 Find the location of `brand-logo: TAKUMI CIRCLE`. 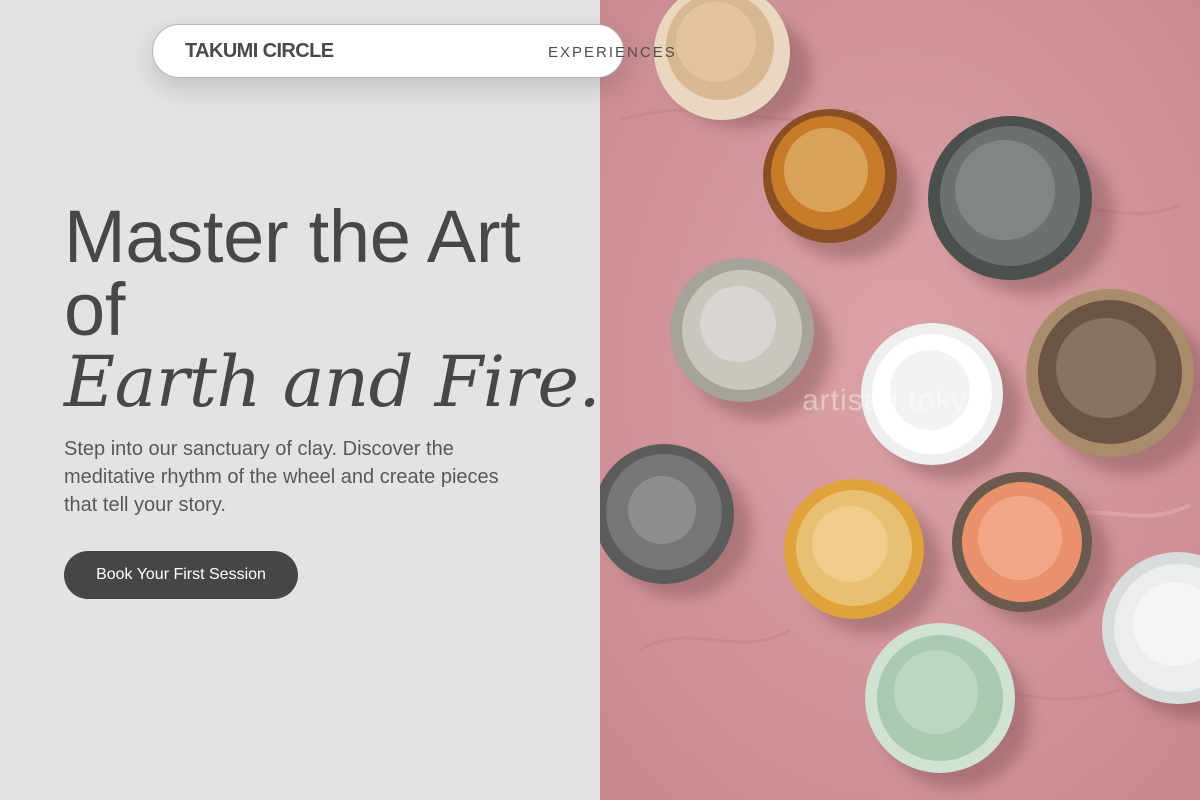

brand-logo: TAKUMI CIRCLE is located at coordinates (259, 51).